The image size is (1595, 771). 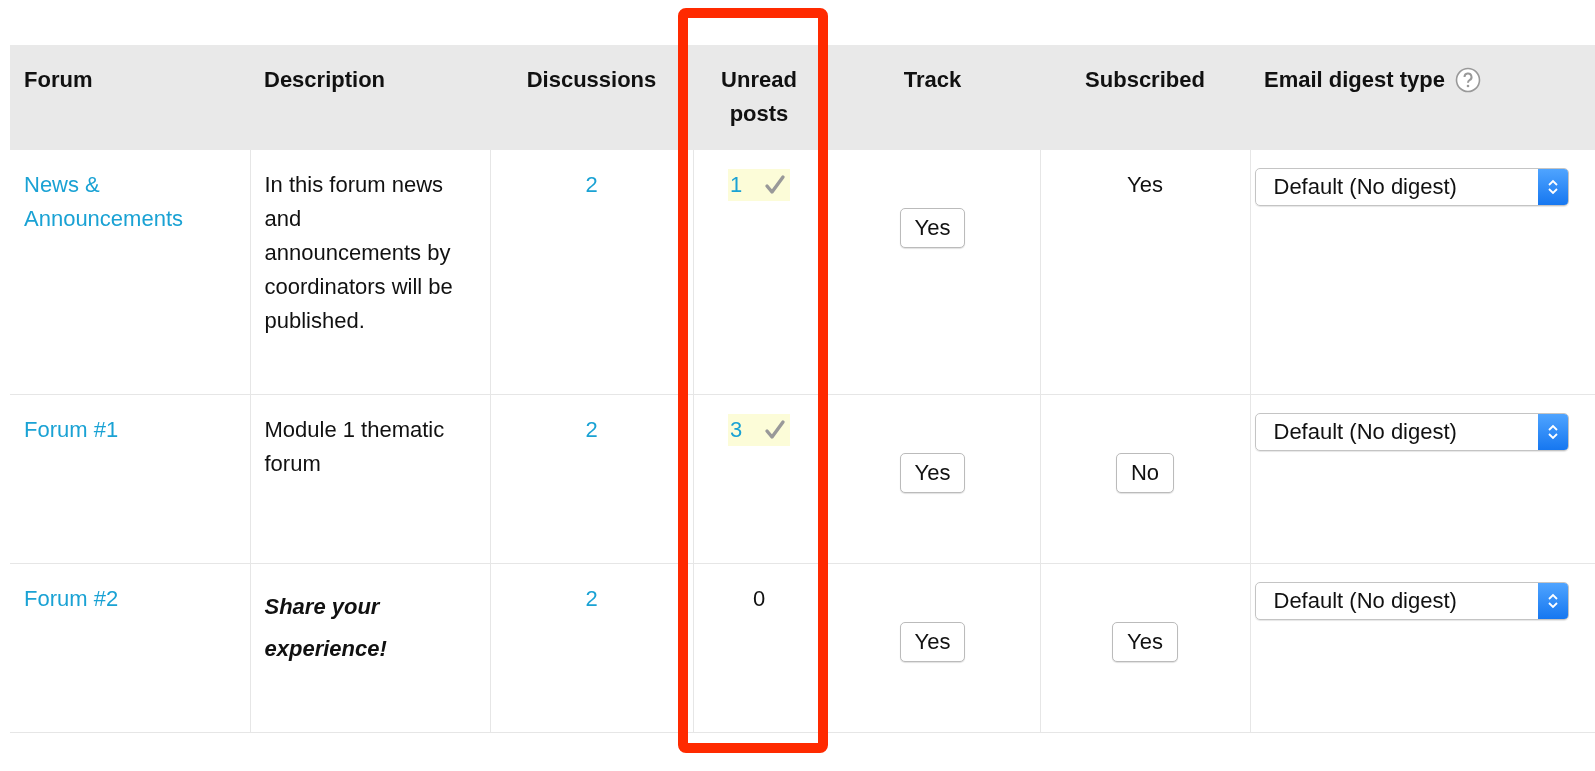 I want to click on subscribe-button: Yes, so click(x=1145, y=642).